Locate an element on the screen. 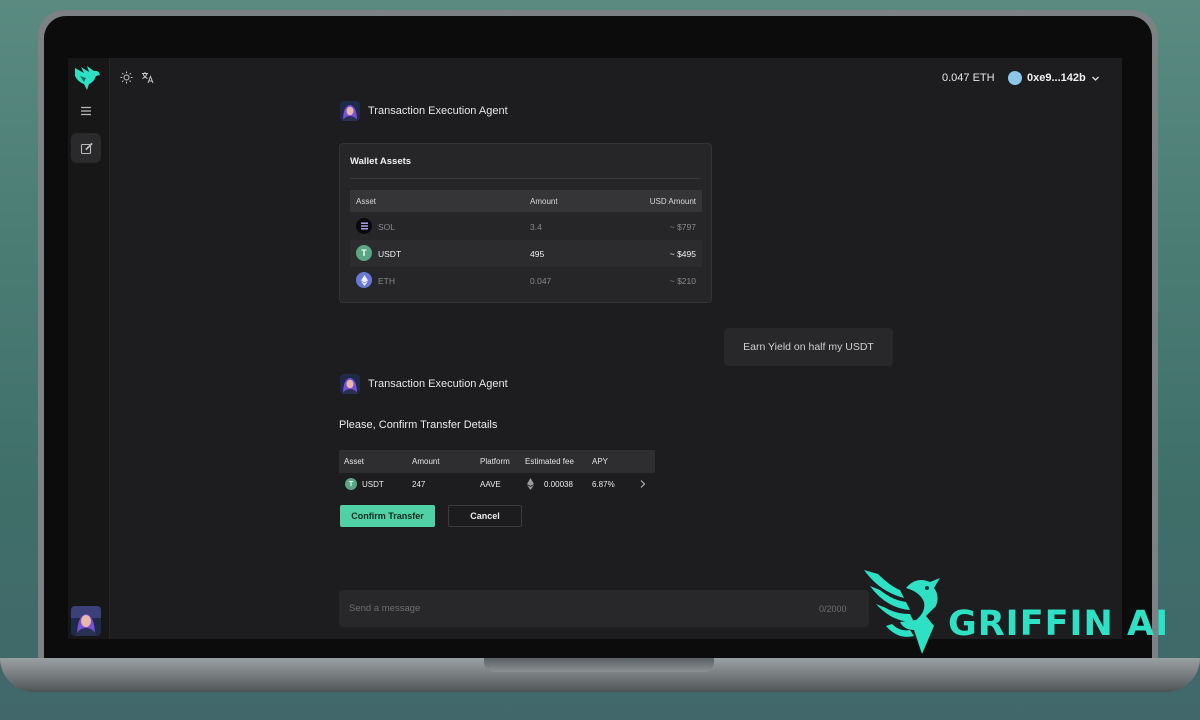 This screenshot has width=1200, height=720. brand-name: GRIFFIN AI is located at coordinates (1059, 624).